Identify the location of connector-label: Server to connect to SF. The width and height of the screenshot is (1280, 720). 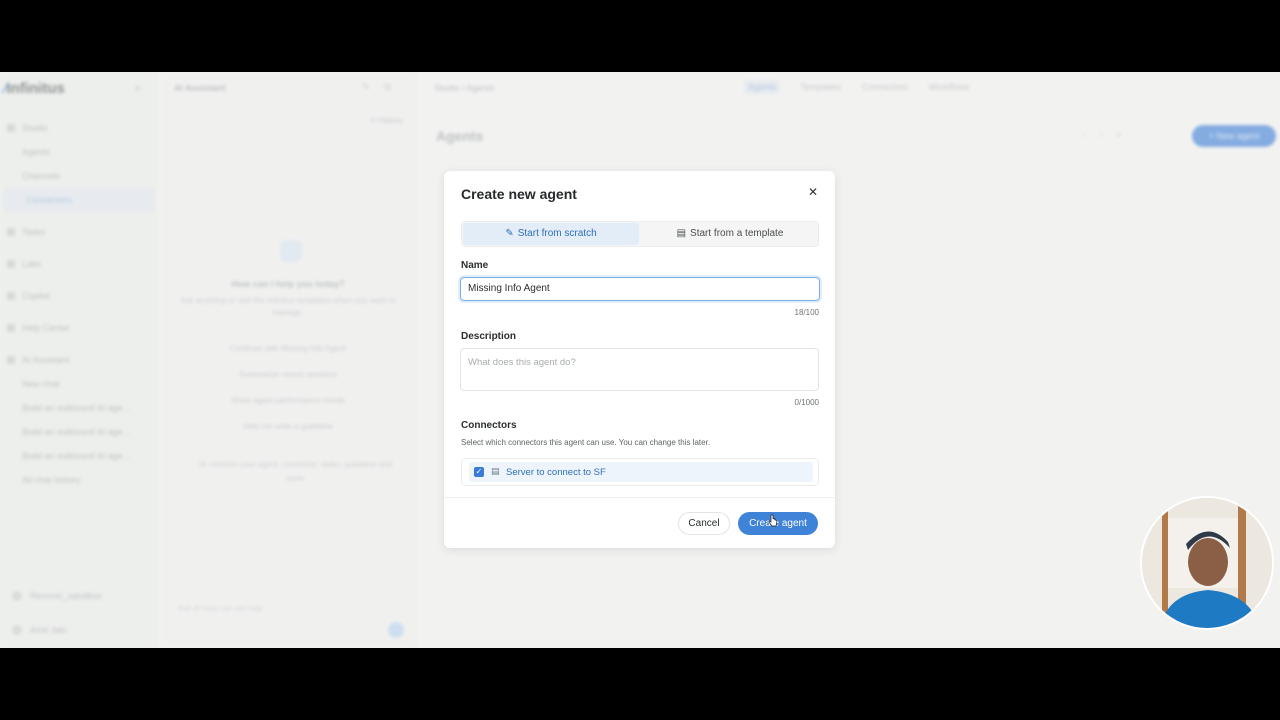
(556, 472).